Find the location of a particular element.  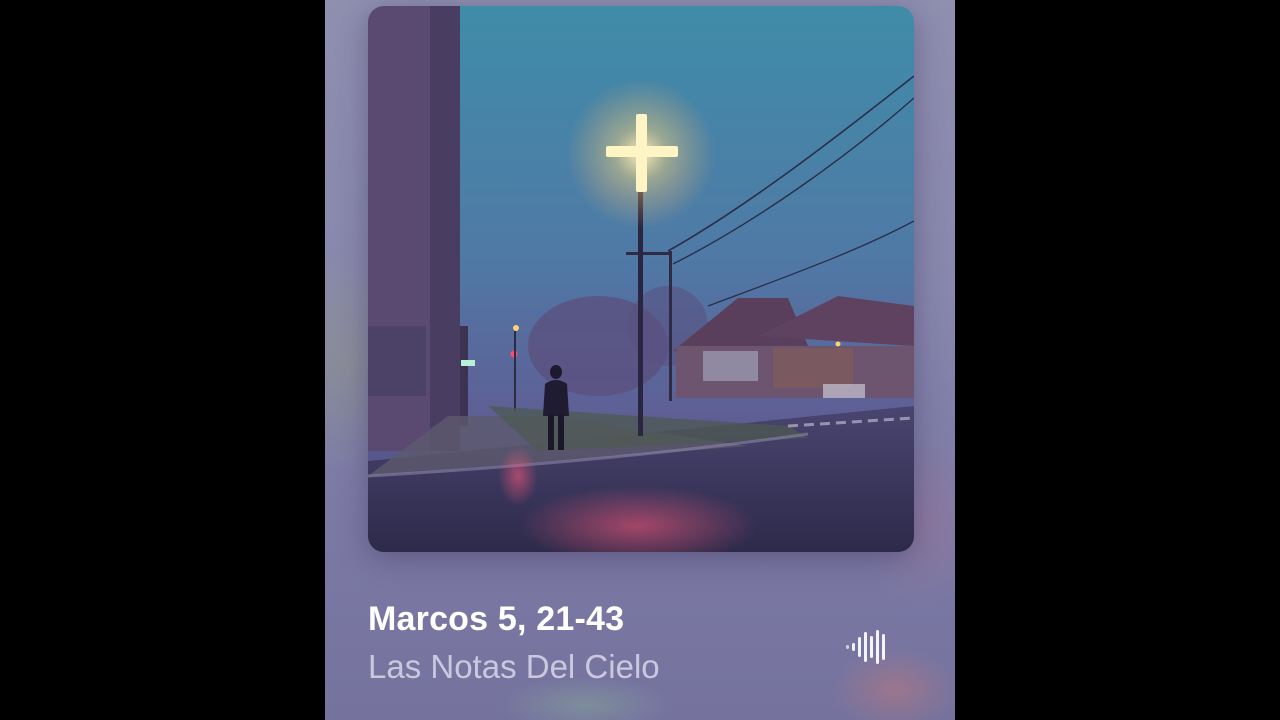

playing-waveform-icon is located at coordinates (871, 647).